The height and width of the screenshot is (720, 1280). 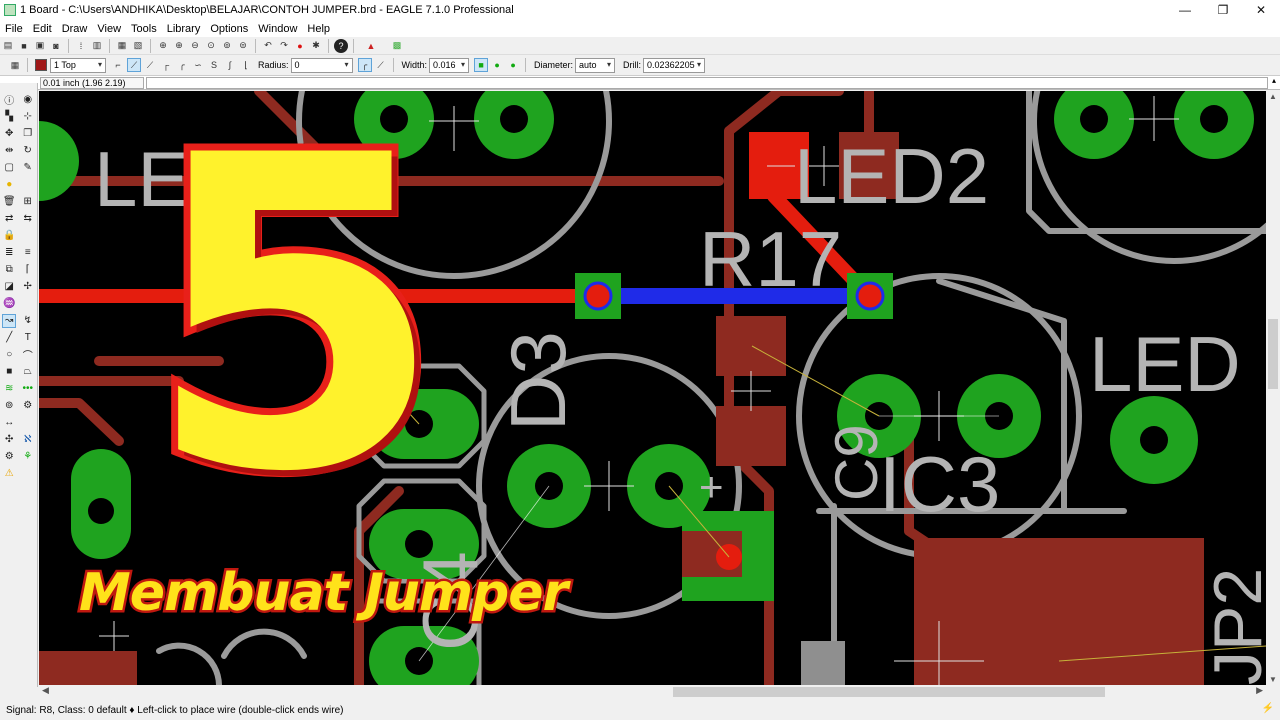 What do you see at coordinates (166, 65) in the screenshot?
I see `bend-style-3-icon: ┌` at bounding box center [166, 65].